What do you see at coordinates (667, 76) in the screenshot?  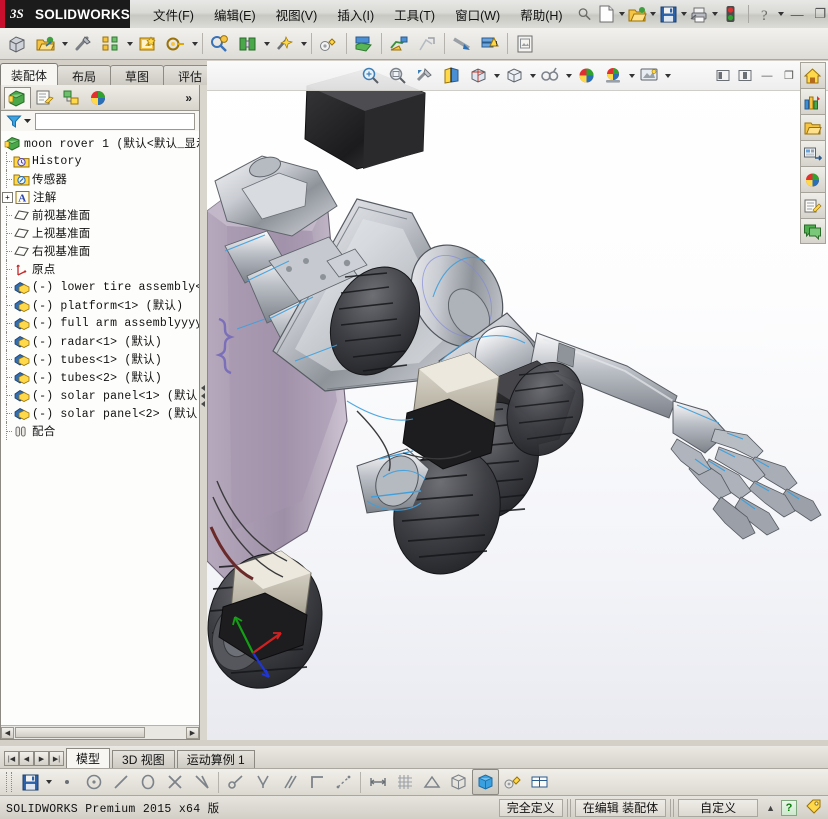 I see `view-settings-dropdown` at bounding box center [667, 76].